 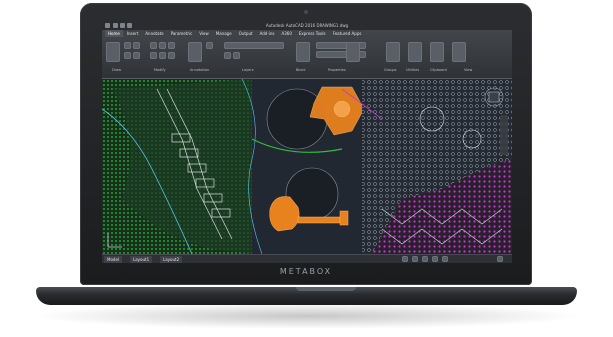 What do you see at coordinates (303, 52) in the screenshot?
I see `block-icon` at bounding box center [303, 52].